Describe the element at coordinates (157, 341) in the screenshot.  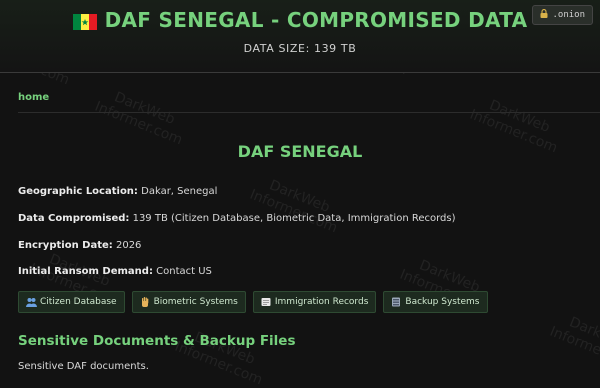
I see `section-heading: Sensitive Documents & Backup Files` at that location.